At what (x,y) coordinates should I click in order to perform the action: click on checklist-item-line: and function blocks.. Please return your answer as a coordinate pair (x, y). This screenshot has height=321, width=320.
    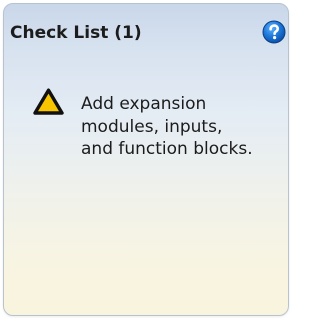
    Looking at the image, I should click on (167, 149).